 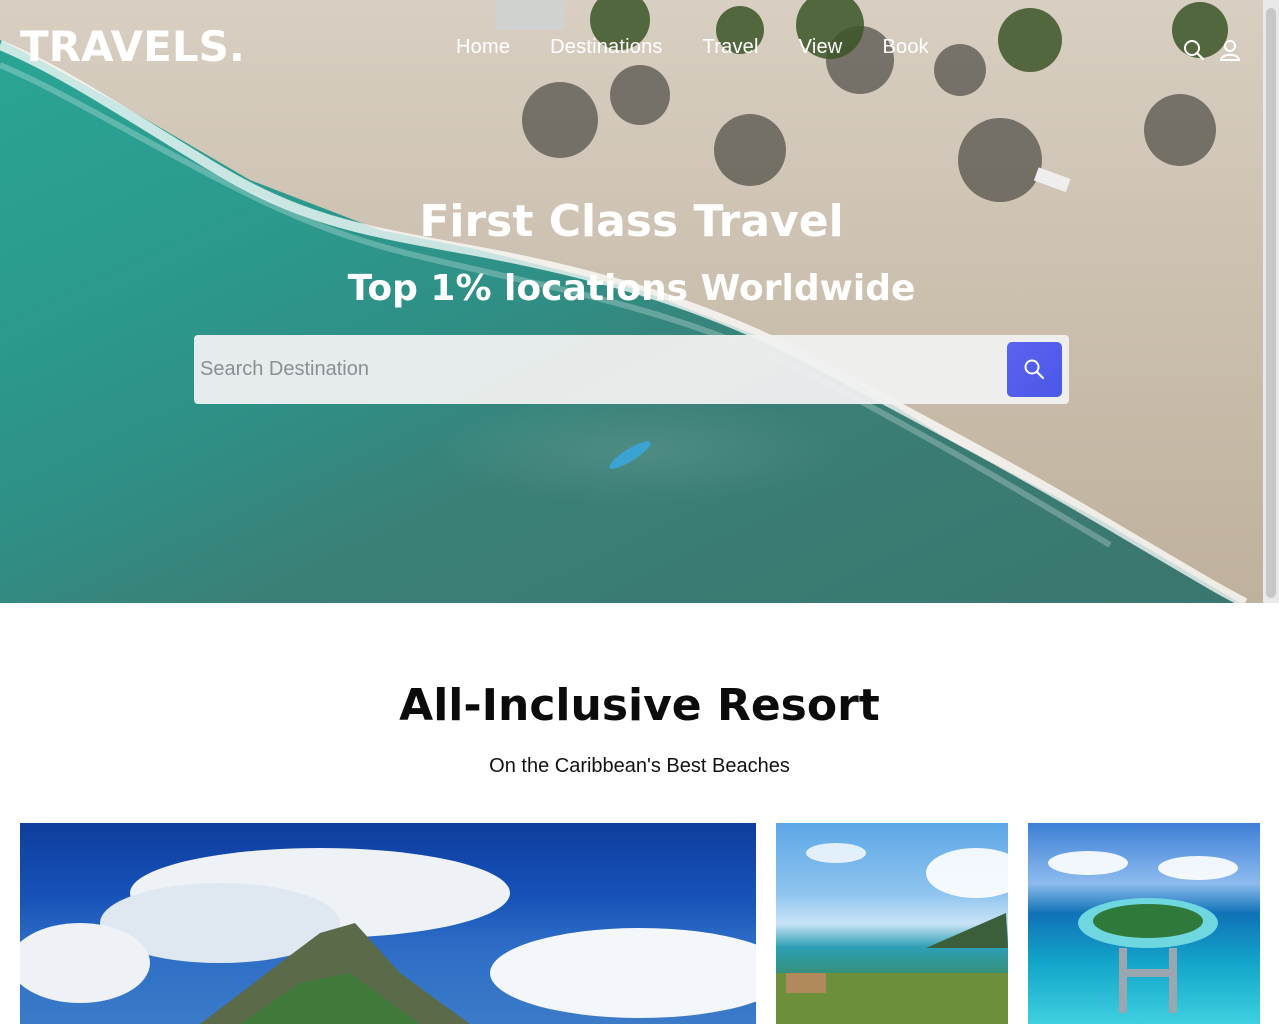 I want to click on search-button, so click(x=1034, y=369).